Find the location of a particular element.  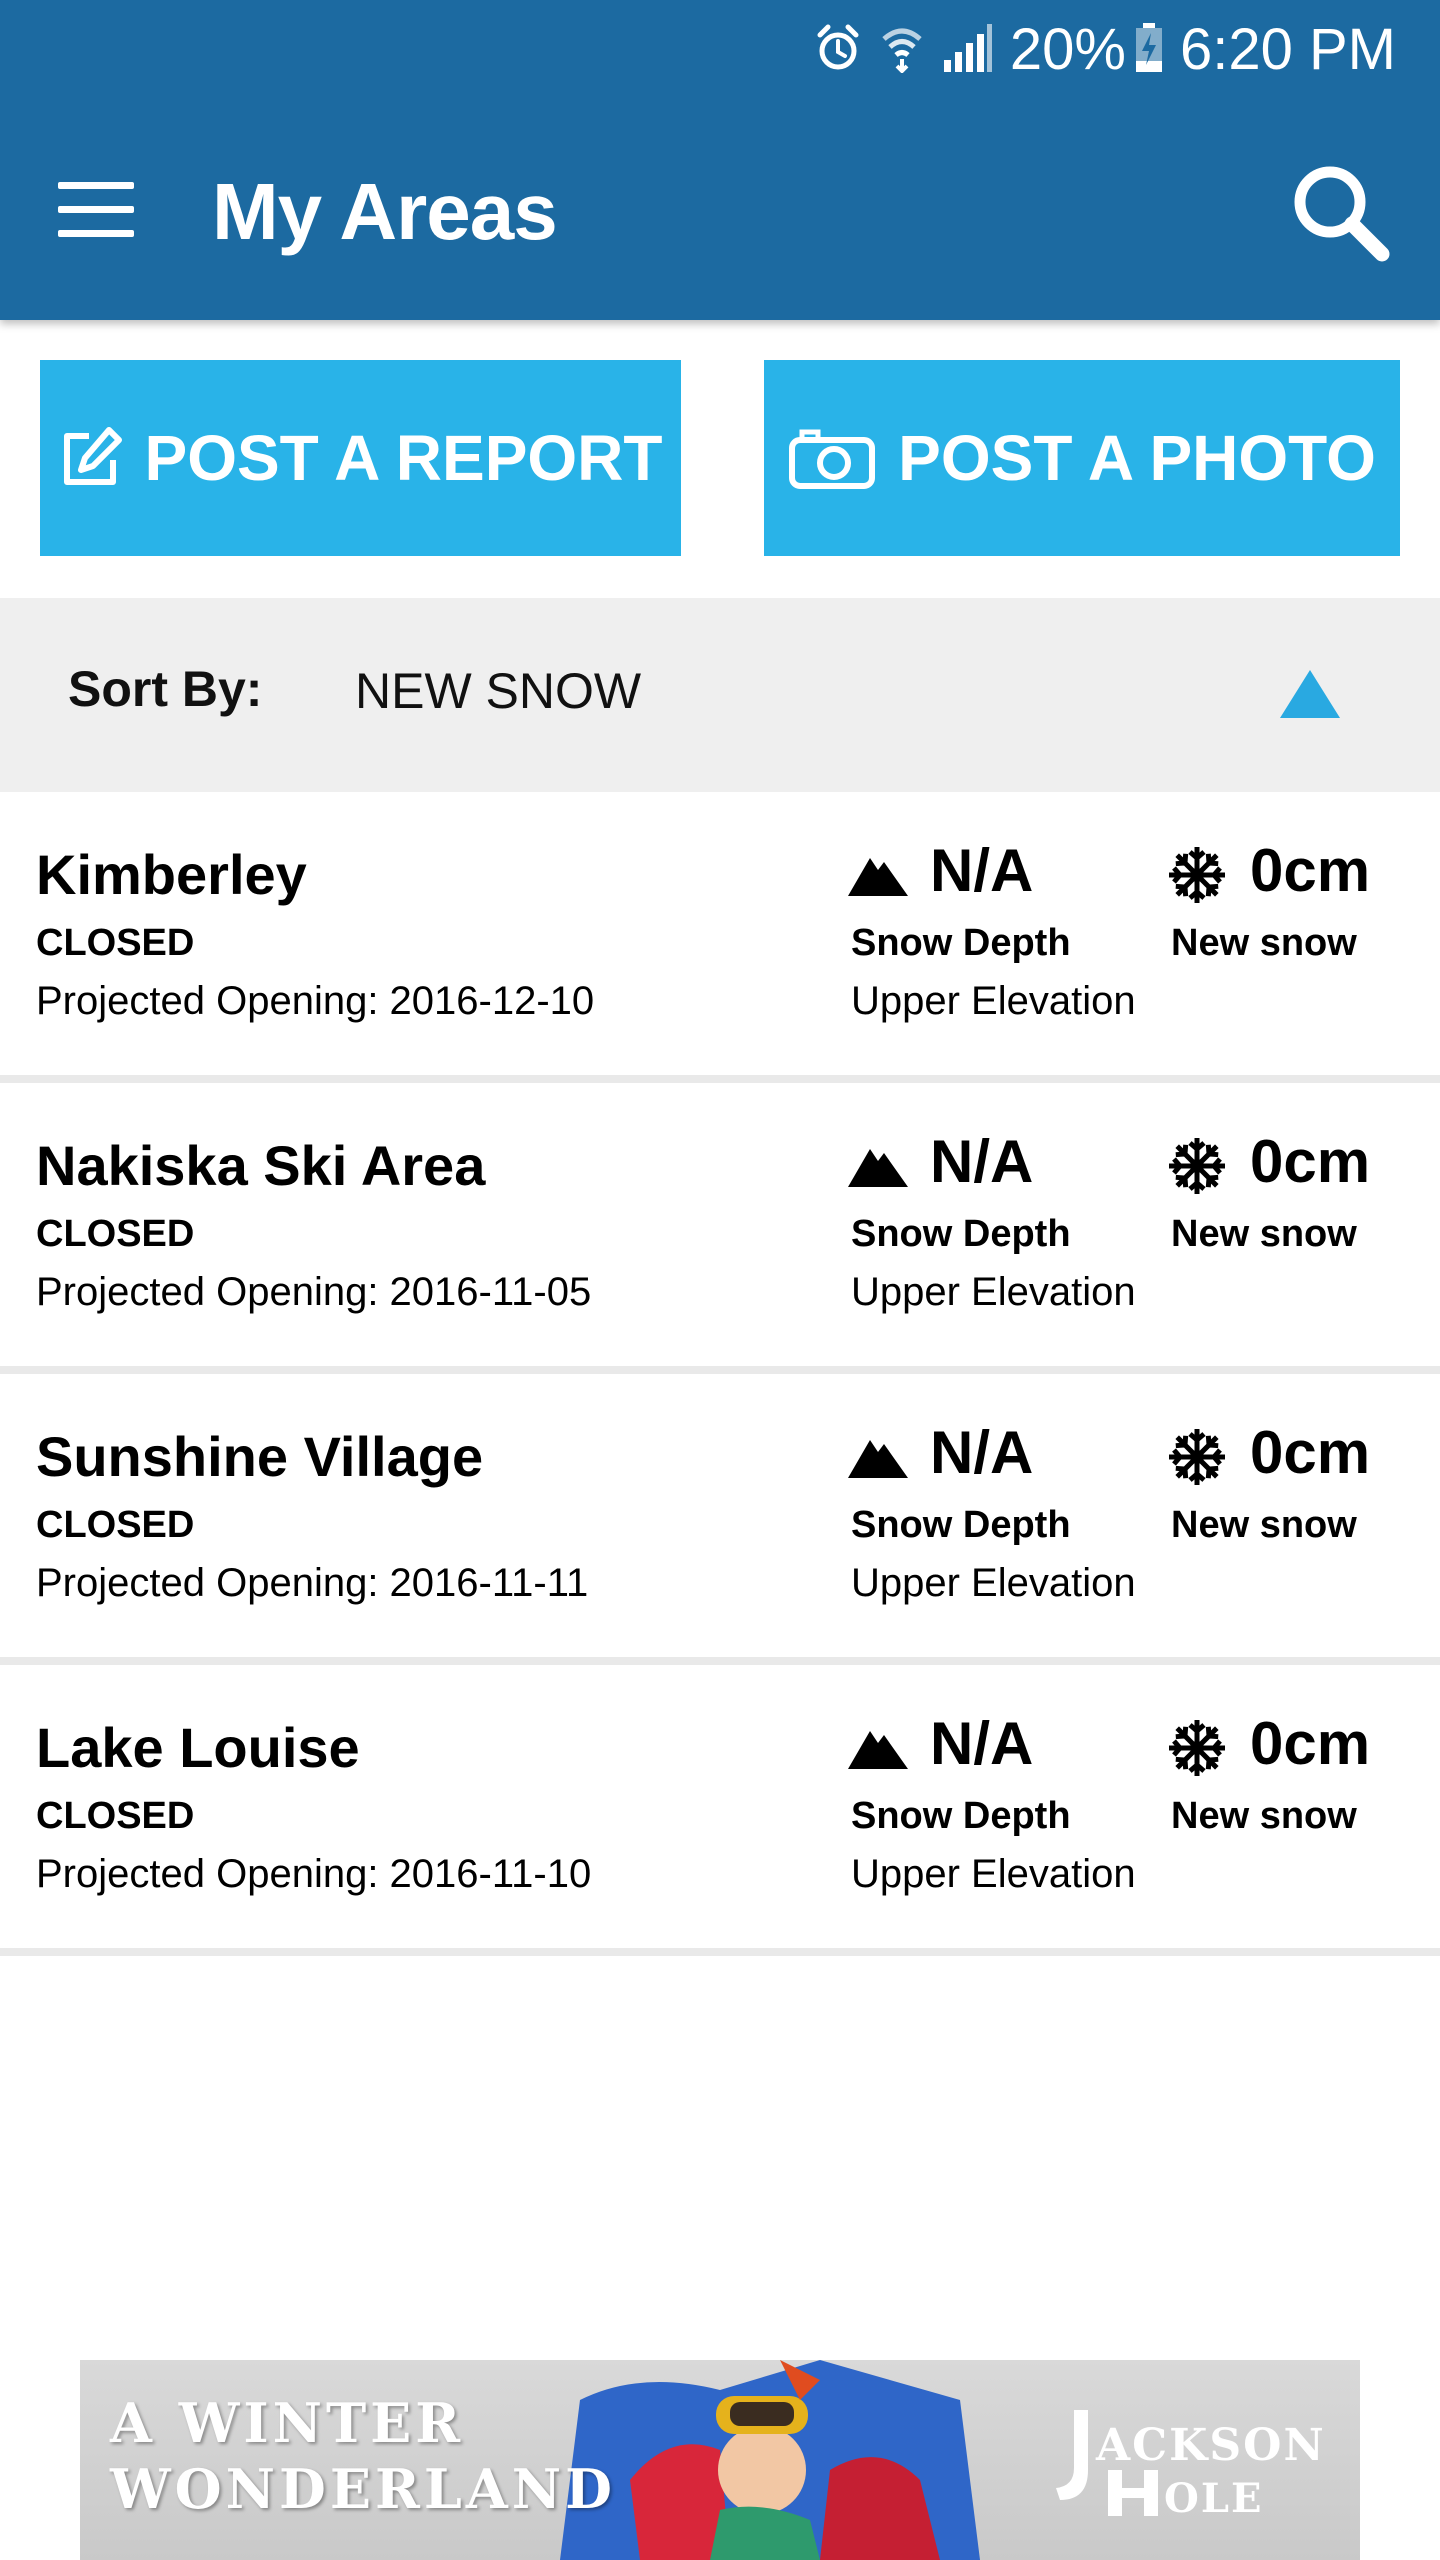

area-opening-date: Projected Opening: 2016-11-05 is located at coordinates (314, 1292).